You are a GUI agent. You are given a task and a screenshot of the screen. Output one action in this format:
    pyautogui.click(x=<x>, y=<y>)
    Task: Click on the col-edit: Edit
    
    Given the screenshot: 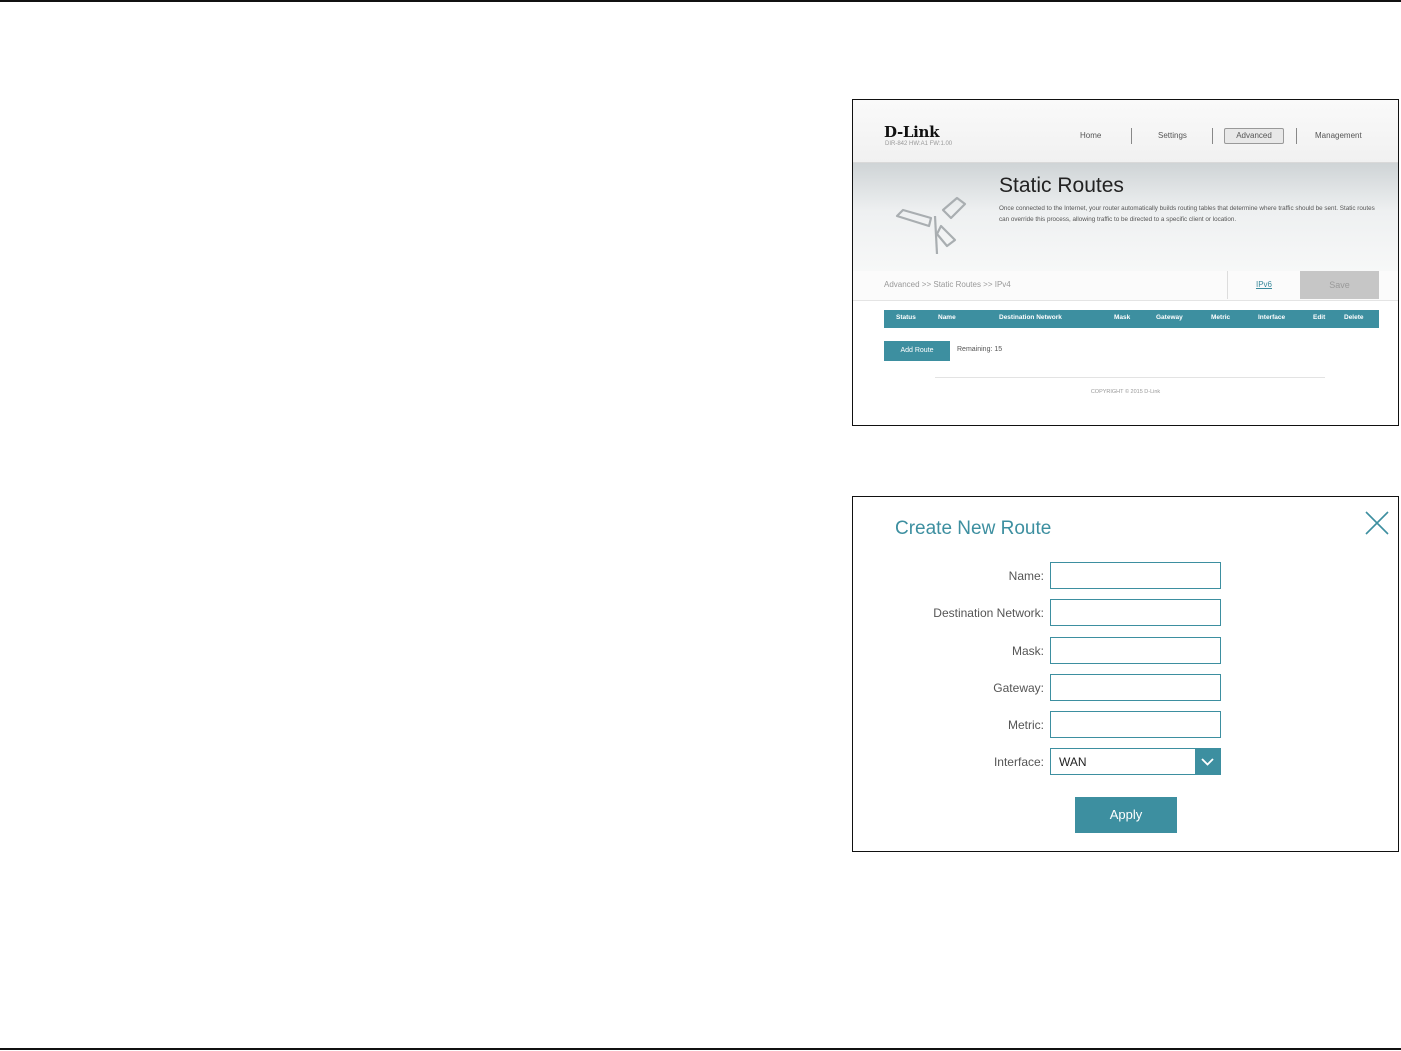 What is the action you would take?
    pyautogui.click(x=1319, y=317)
    